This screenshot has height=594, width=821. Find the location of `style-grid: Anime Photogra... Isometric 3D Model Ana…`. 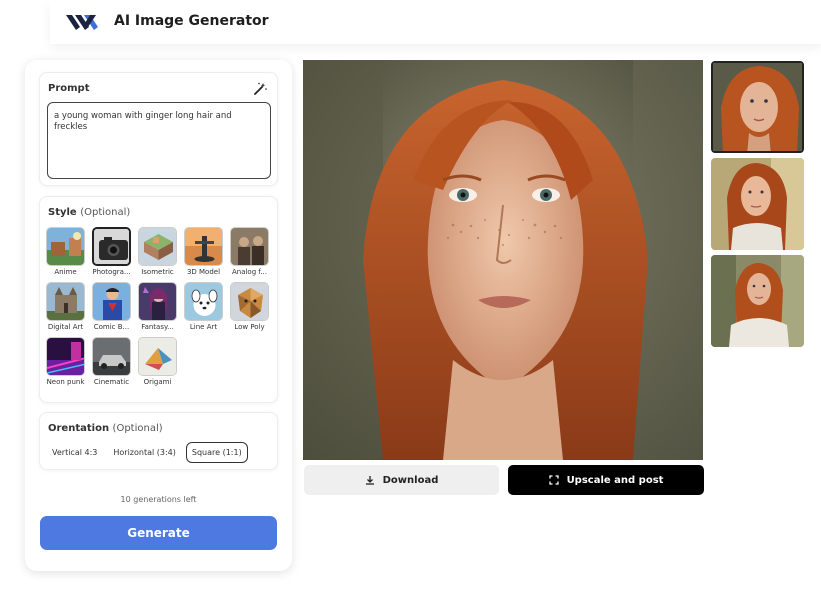

style-grid: Anime Photogra... Isometric 3D Model Ana… is located at coordinates (157, 306).